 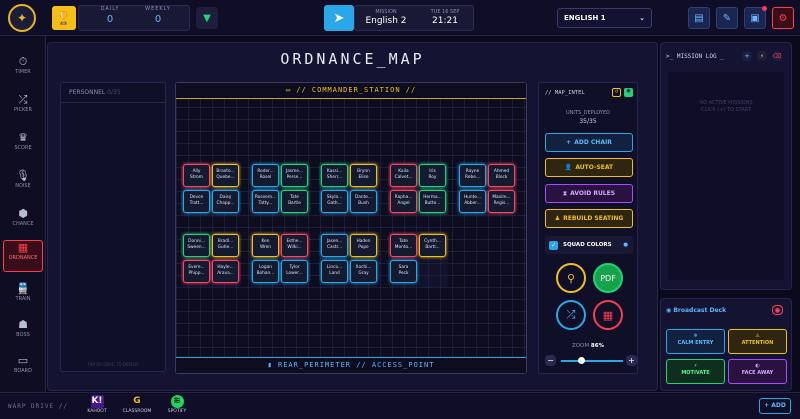 I want to click on signal-button: ▼, so click(x=207, y=18).